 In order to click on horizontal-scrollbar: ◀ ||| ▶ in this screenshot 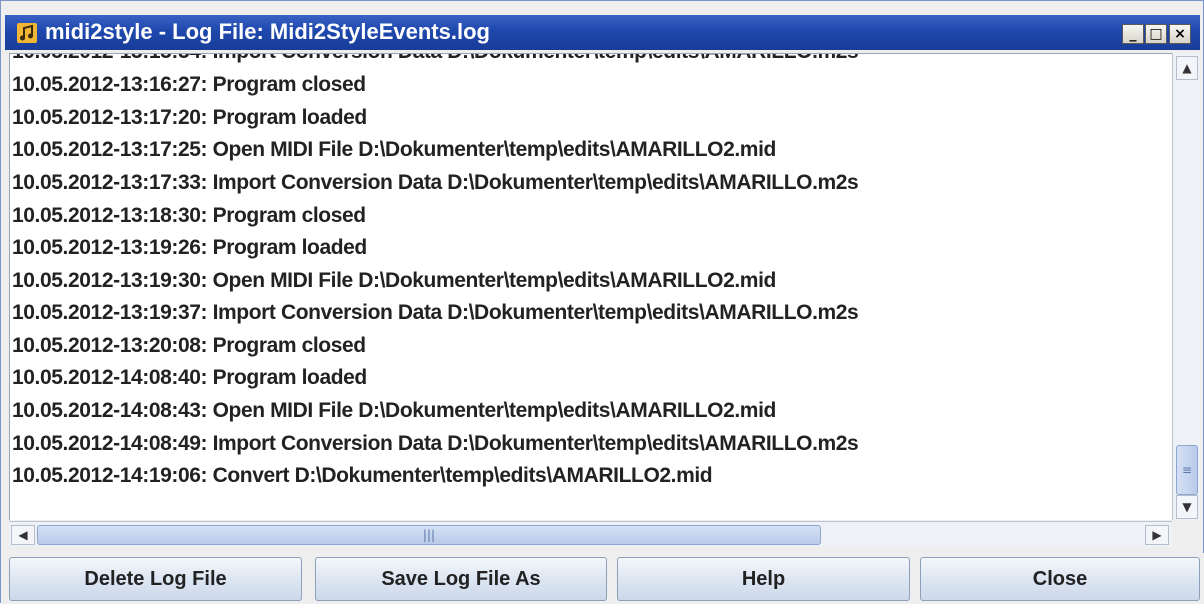, I will do `click(590, 534)`.